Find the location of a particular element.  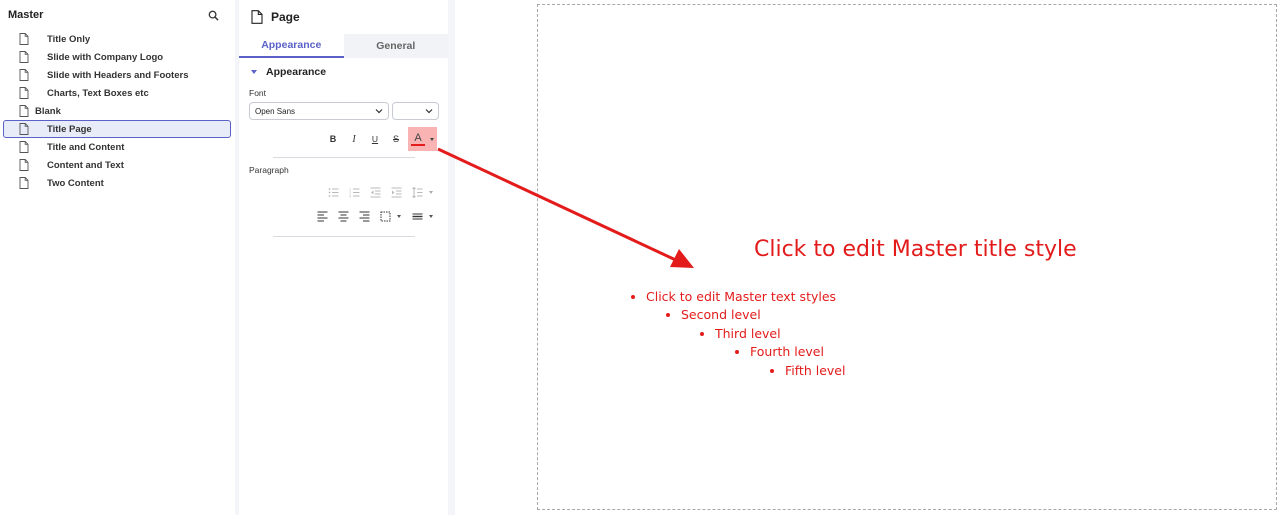

layout-item-label: Title and Content is located at coordinates (86, 147).